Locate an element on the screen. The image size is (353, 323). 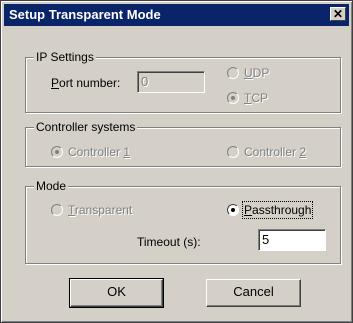
ip-settings-legend: IP Settings is located at coordinates (65, 57).